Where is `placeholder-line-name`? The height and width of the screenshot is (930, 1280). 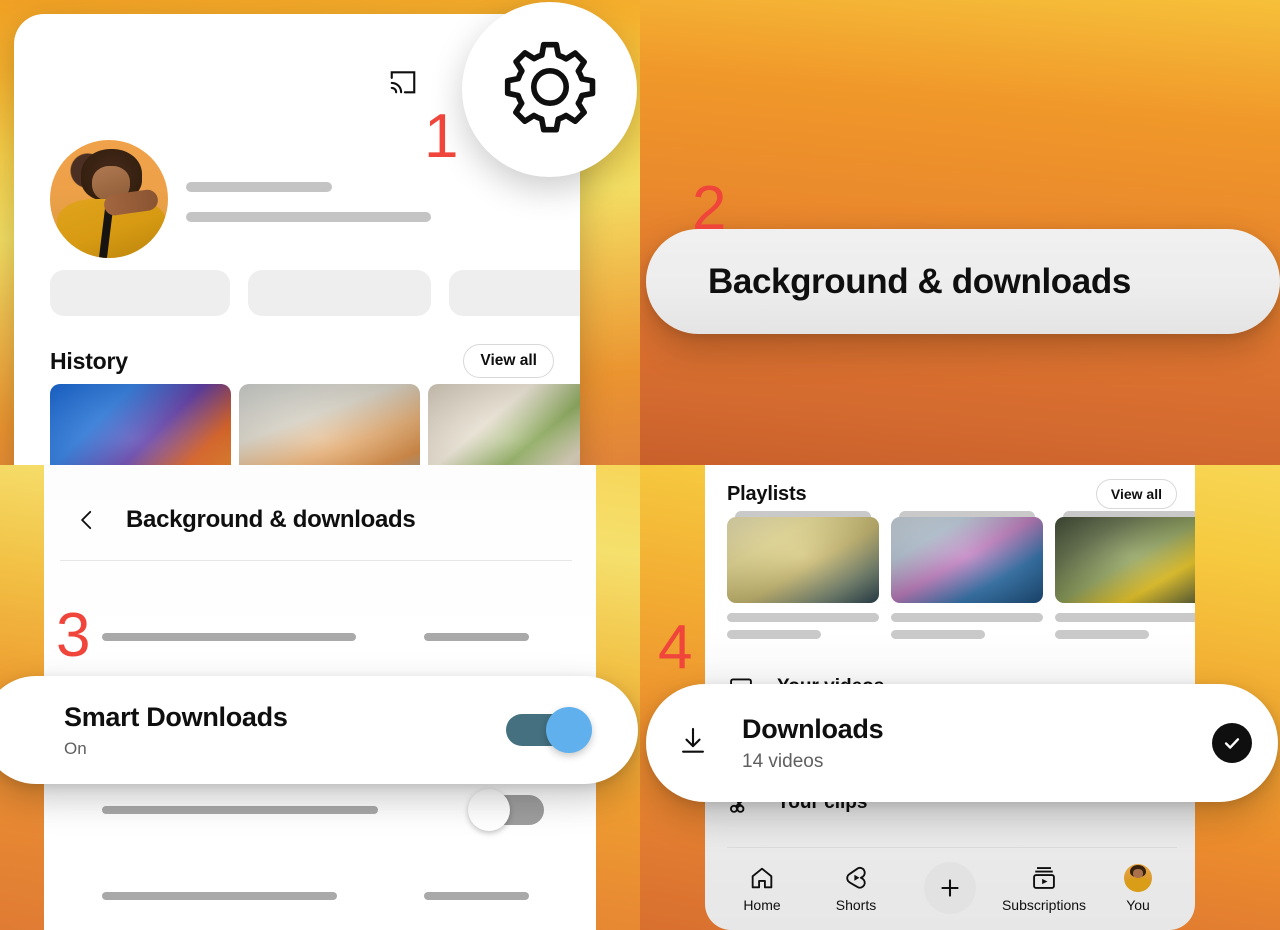 placeholder-line-name is located at coordinates (259, 187).